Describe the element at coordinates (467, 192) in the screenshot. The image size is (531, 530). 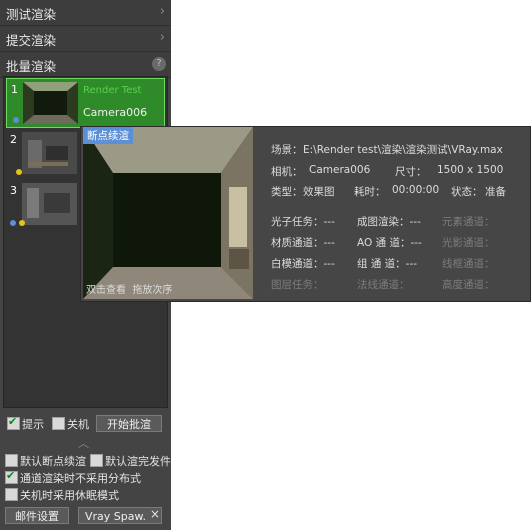
I see `status-label: 状态：` at that location.